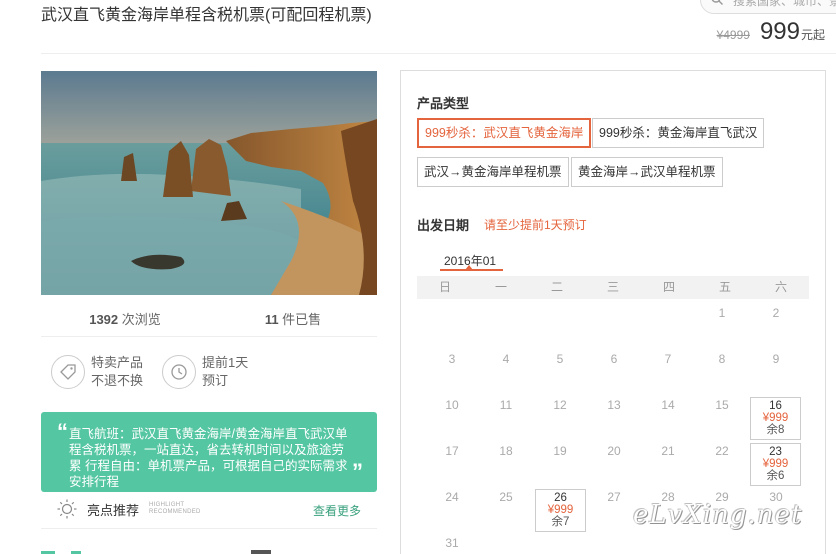  Describe the element at coordinates (722, 451) in the screenshot. I see `calendar-day: 22` at that location.